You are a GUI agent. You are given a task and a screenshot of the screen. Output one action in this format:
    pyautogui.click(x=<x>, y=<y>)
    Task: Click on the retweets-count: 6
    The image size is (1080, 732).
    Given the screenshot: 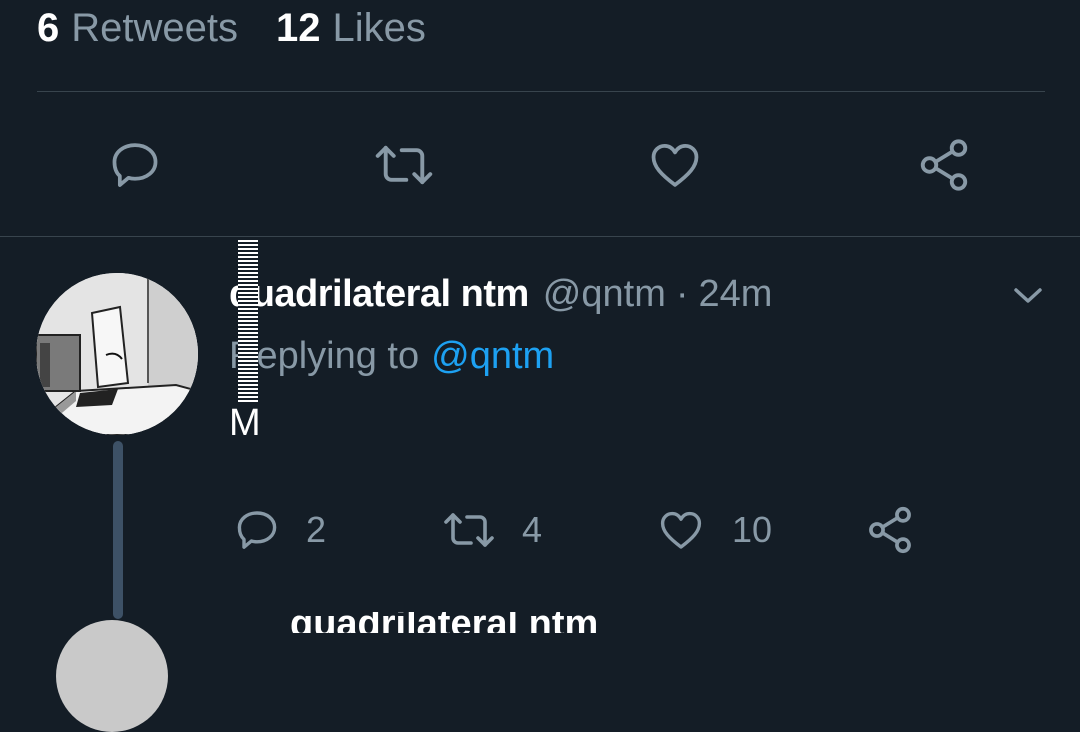 What is the action you would take?
    pyautogui.click(x=48, y=27)
    